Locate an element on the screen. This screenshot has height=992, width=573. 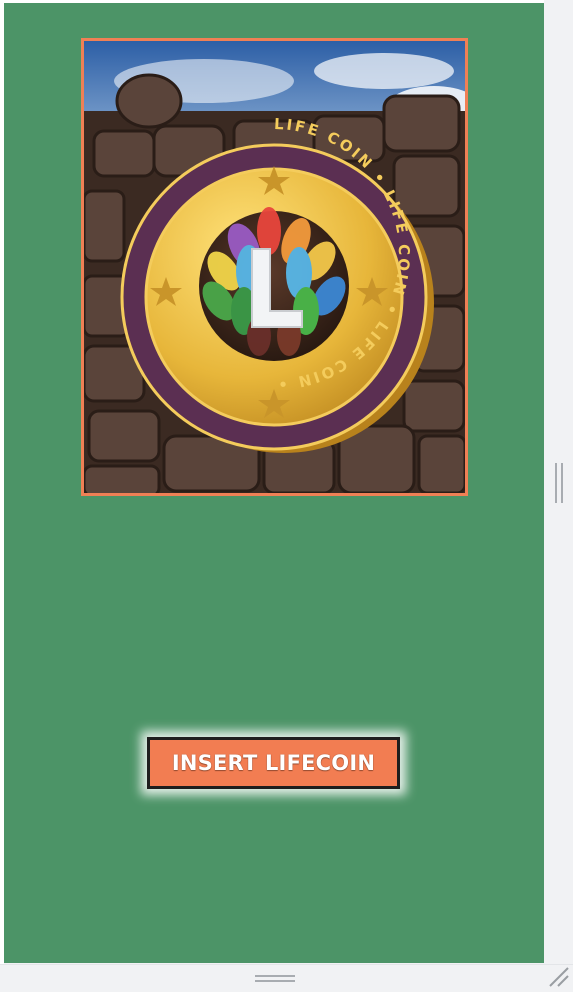
vertical-resize-handle is located at coordinates (559, 483).